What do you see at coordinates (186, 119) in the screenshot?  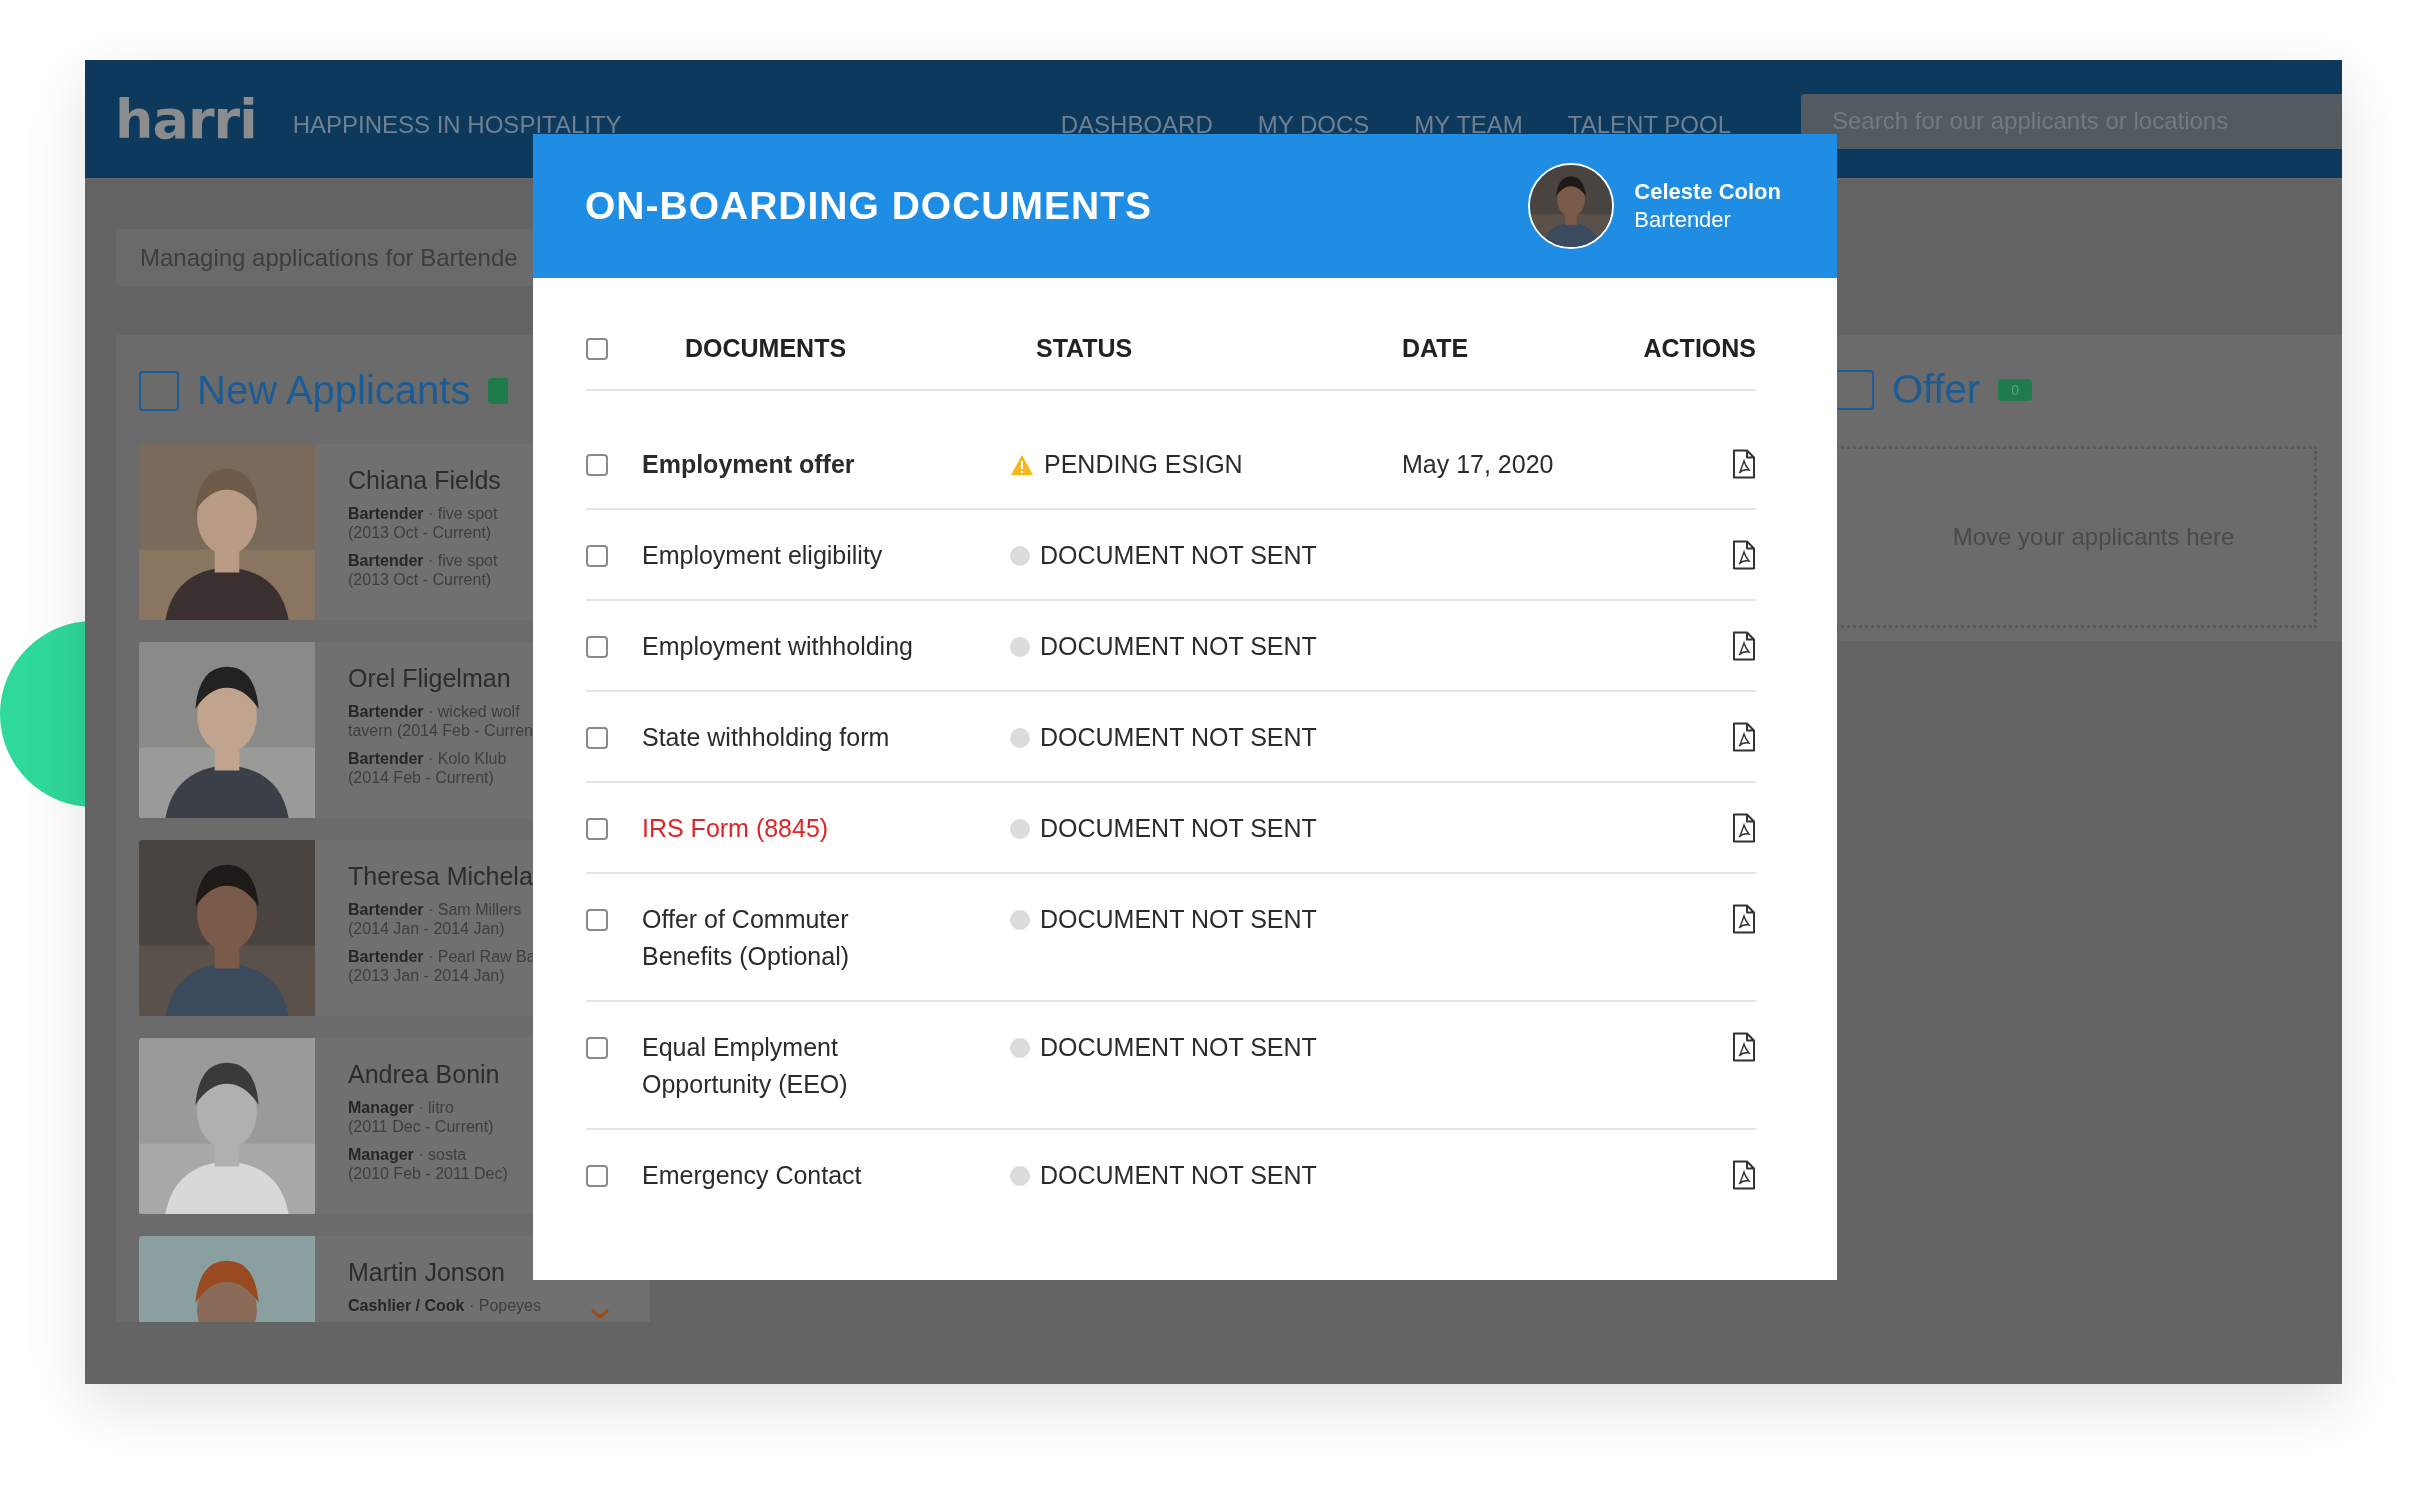 I see `logo: harri` at bounding box center [186, 119].